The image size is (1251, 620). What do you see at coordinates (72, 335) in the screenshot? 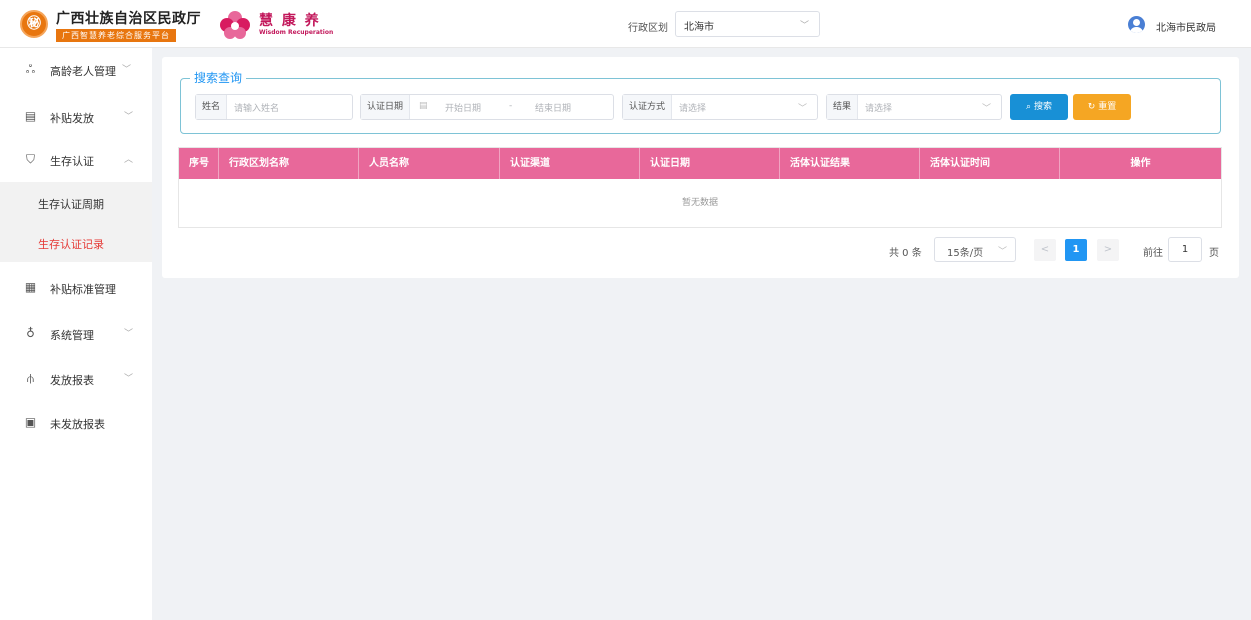
I see `sidebar-item-label: 系统管理` at bounding box center [72, 335].